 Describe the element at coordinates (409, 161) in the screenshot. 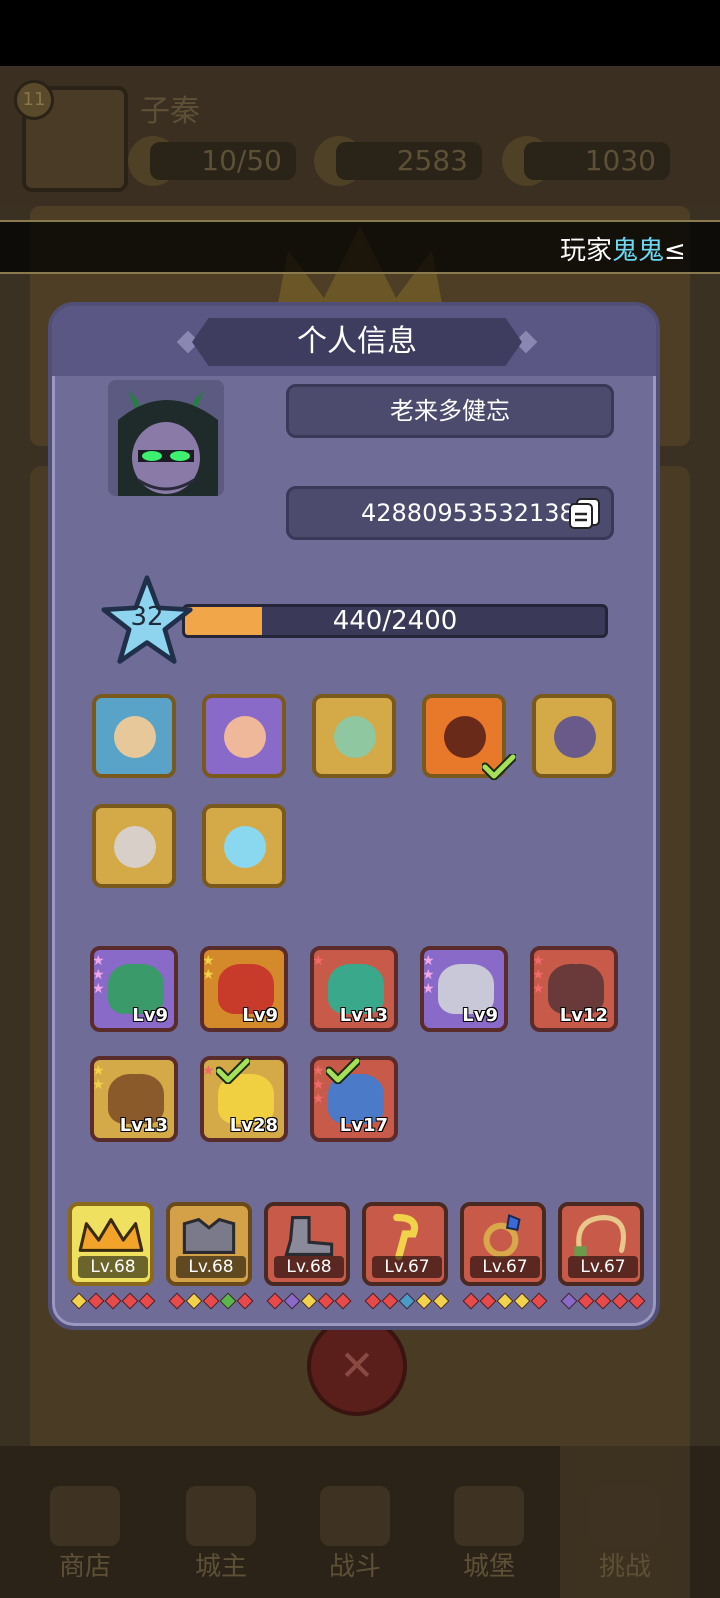

I see `gem-counter: 2583` at that location.